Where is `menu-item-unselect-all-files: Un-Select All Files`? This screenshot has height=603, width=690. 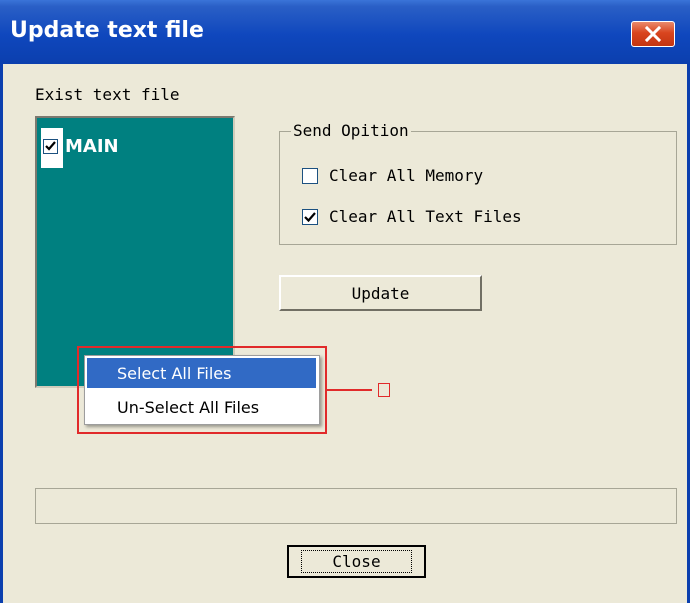
menu-item-unselect-all-files: Un-Select All Files is located at coordinates (201, 407).